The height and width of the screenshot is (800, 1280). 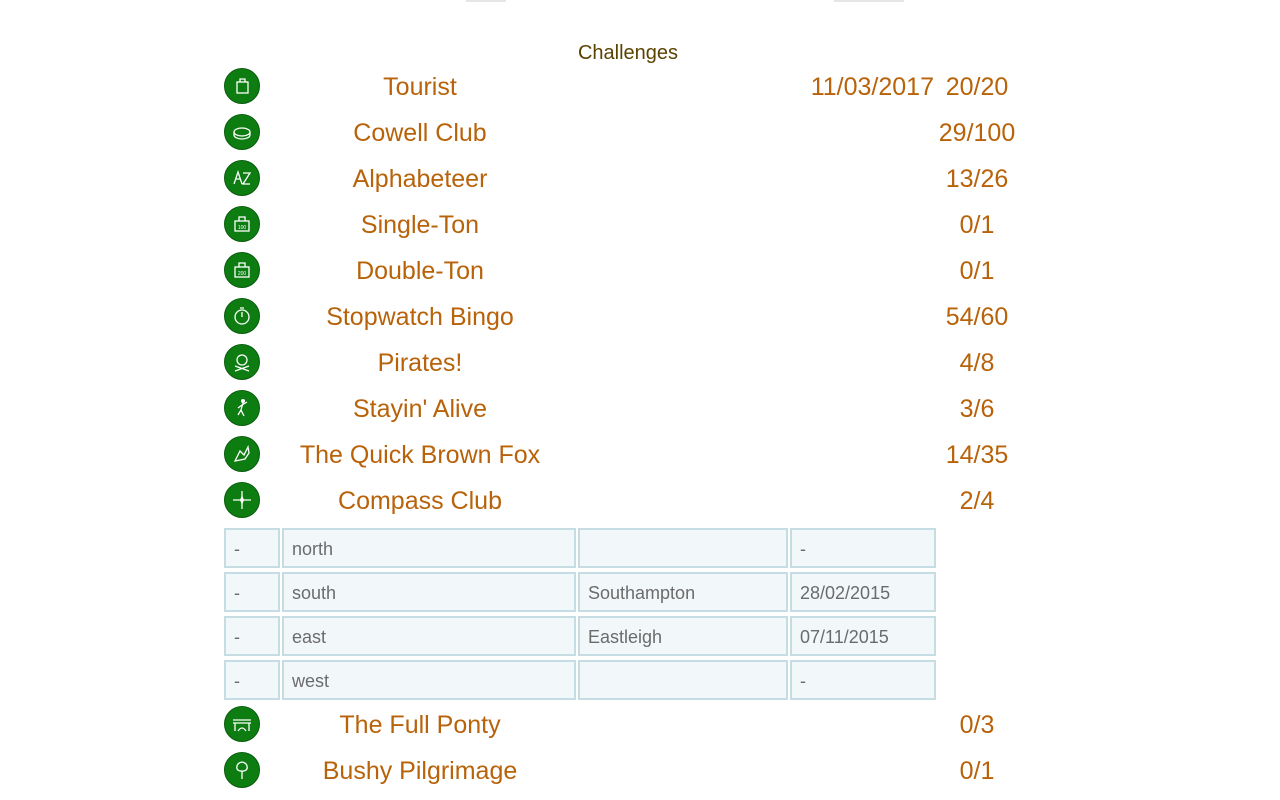 I want to click on challenge-row: The Quick Brown Fox 14/35, so click(x=624, y=457).